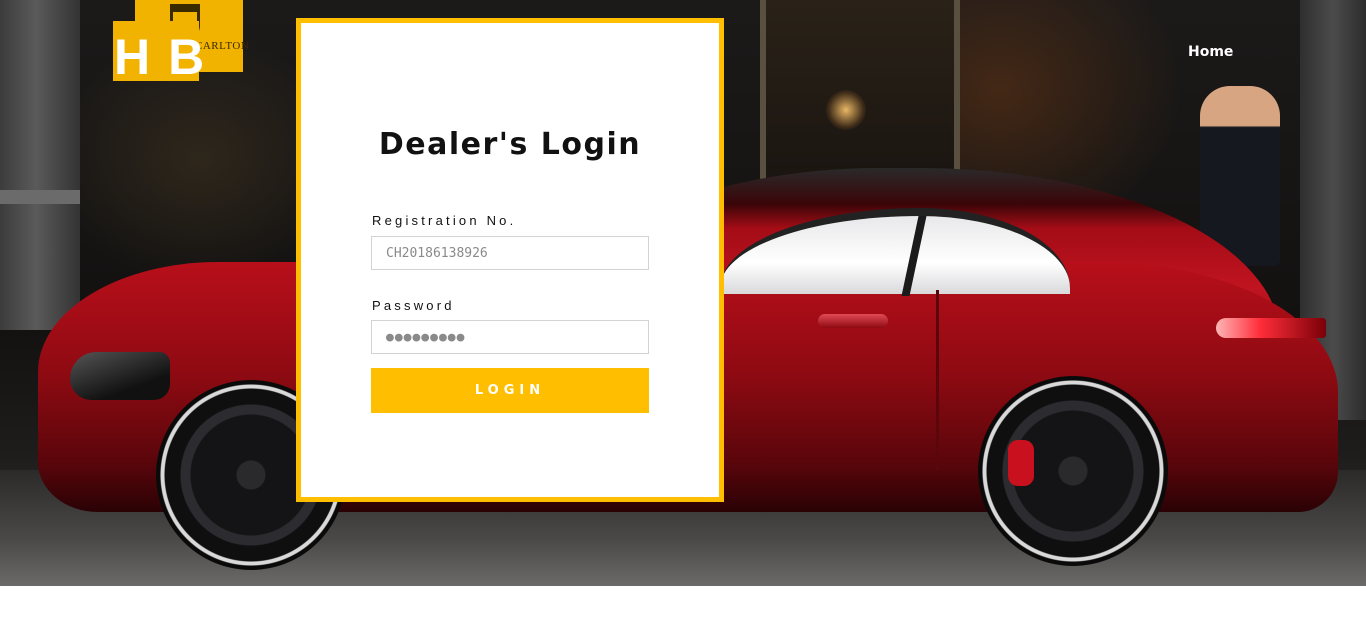 The image size is (1366, 617). Describe the element at coordinates (510, 337) in the screenshot. I see `password-input` at that location.